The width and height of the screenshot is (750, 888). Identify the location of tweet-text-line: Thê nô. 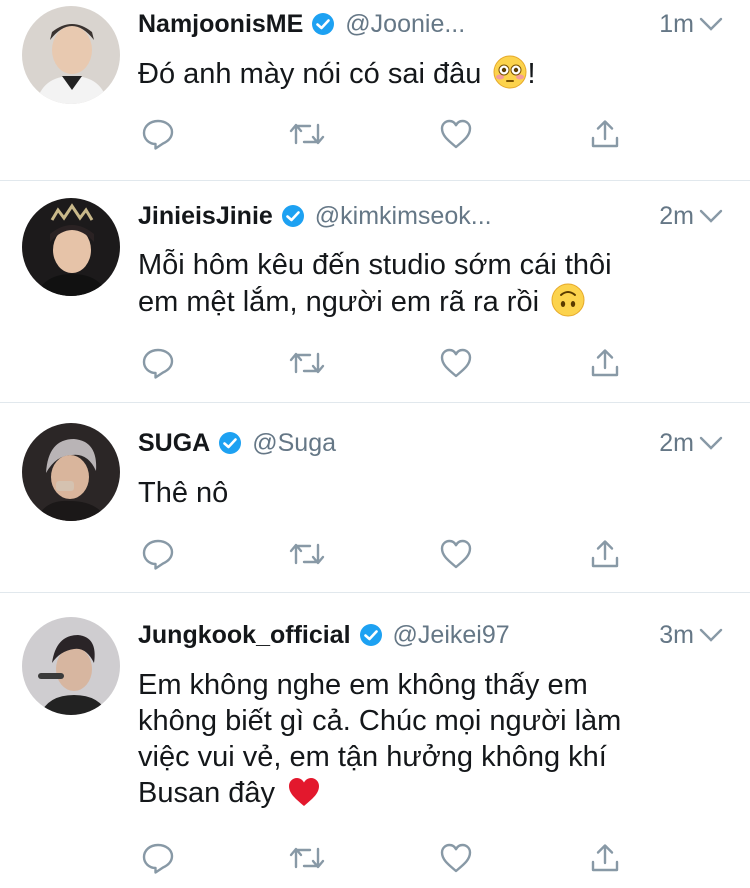
(183, 493).